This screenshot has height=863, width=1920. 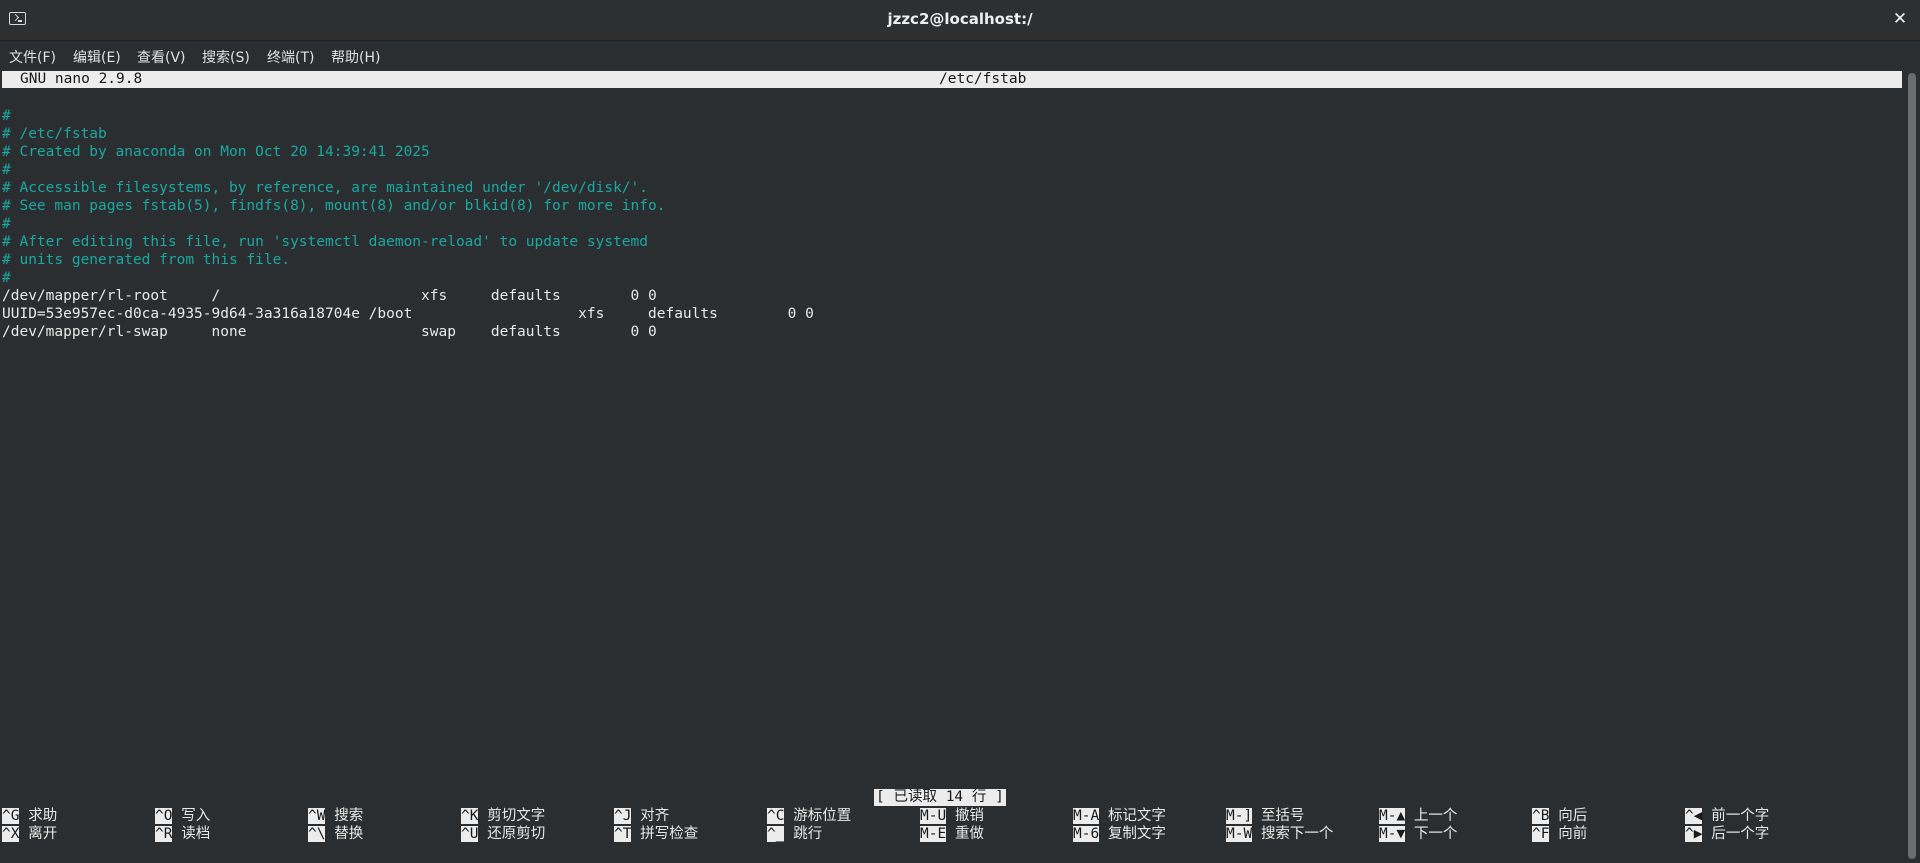 I want to click on shortcut-label: 搜索, so click(x=349, y=816).